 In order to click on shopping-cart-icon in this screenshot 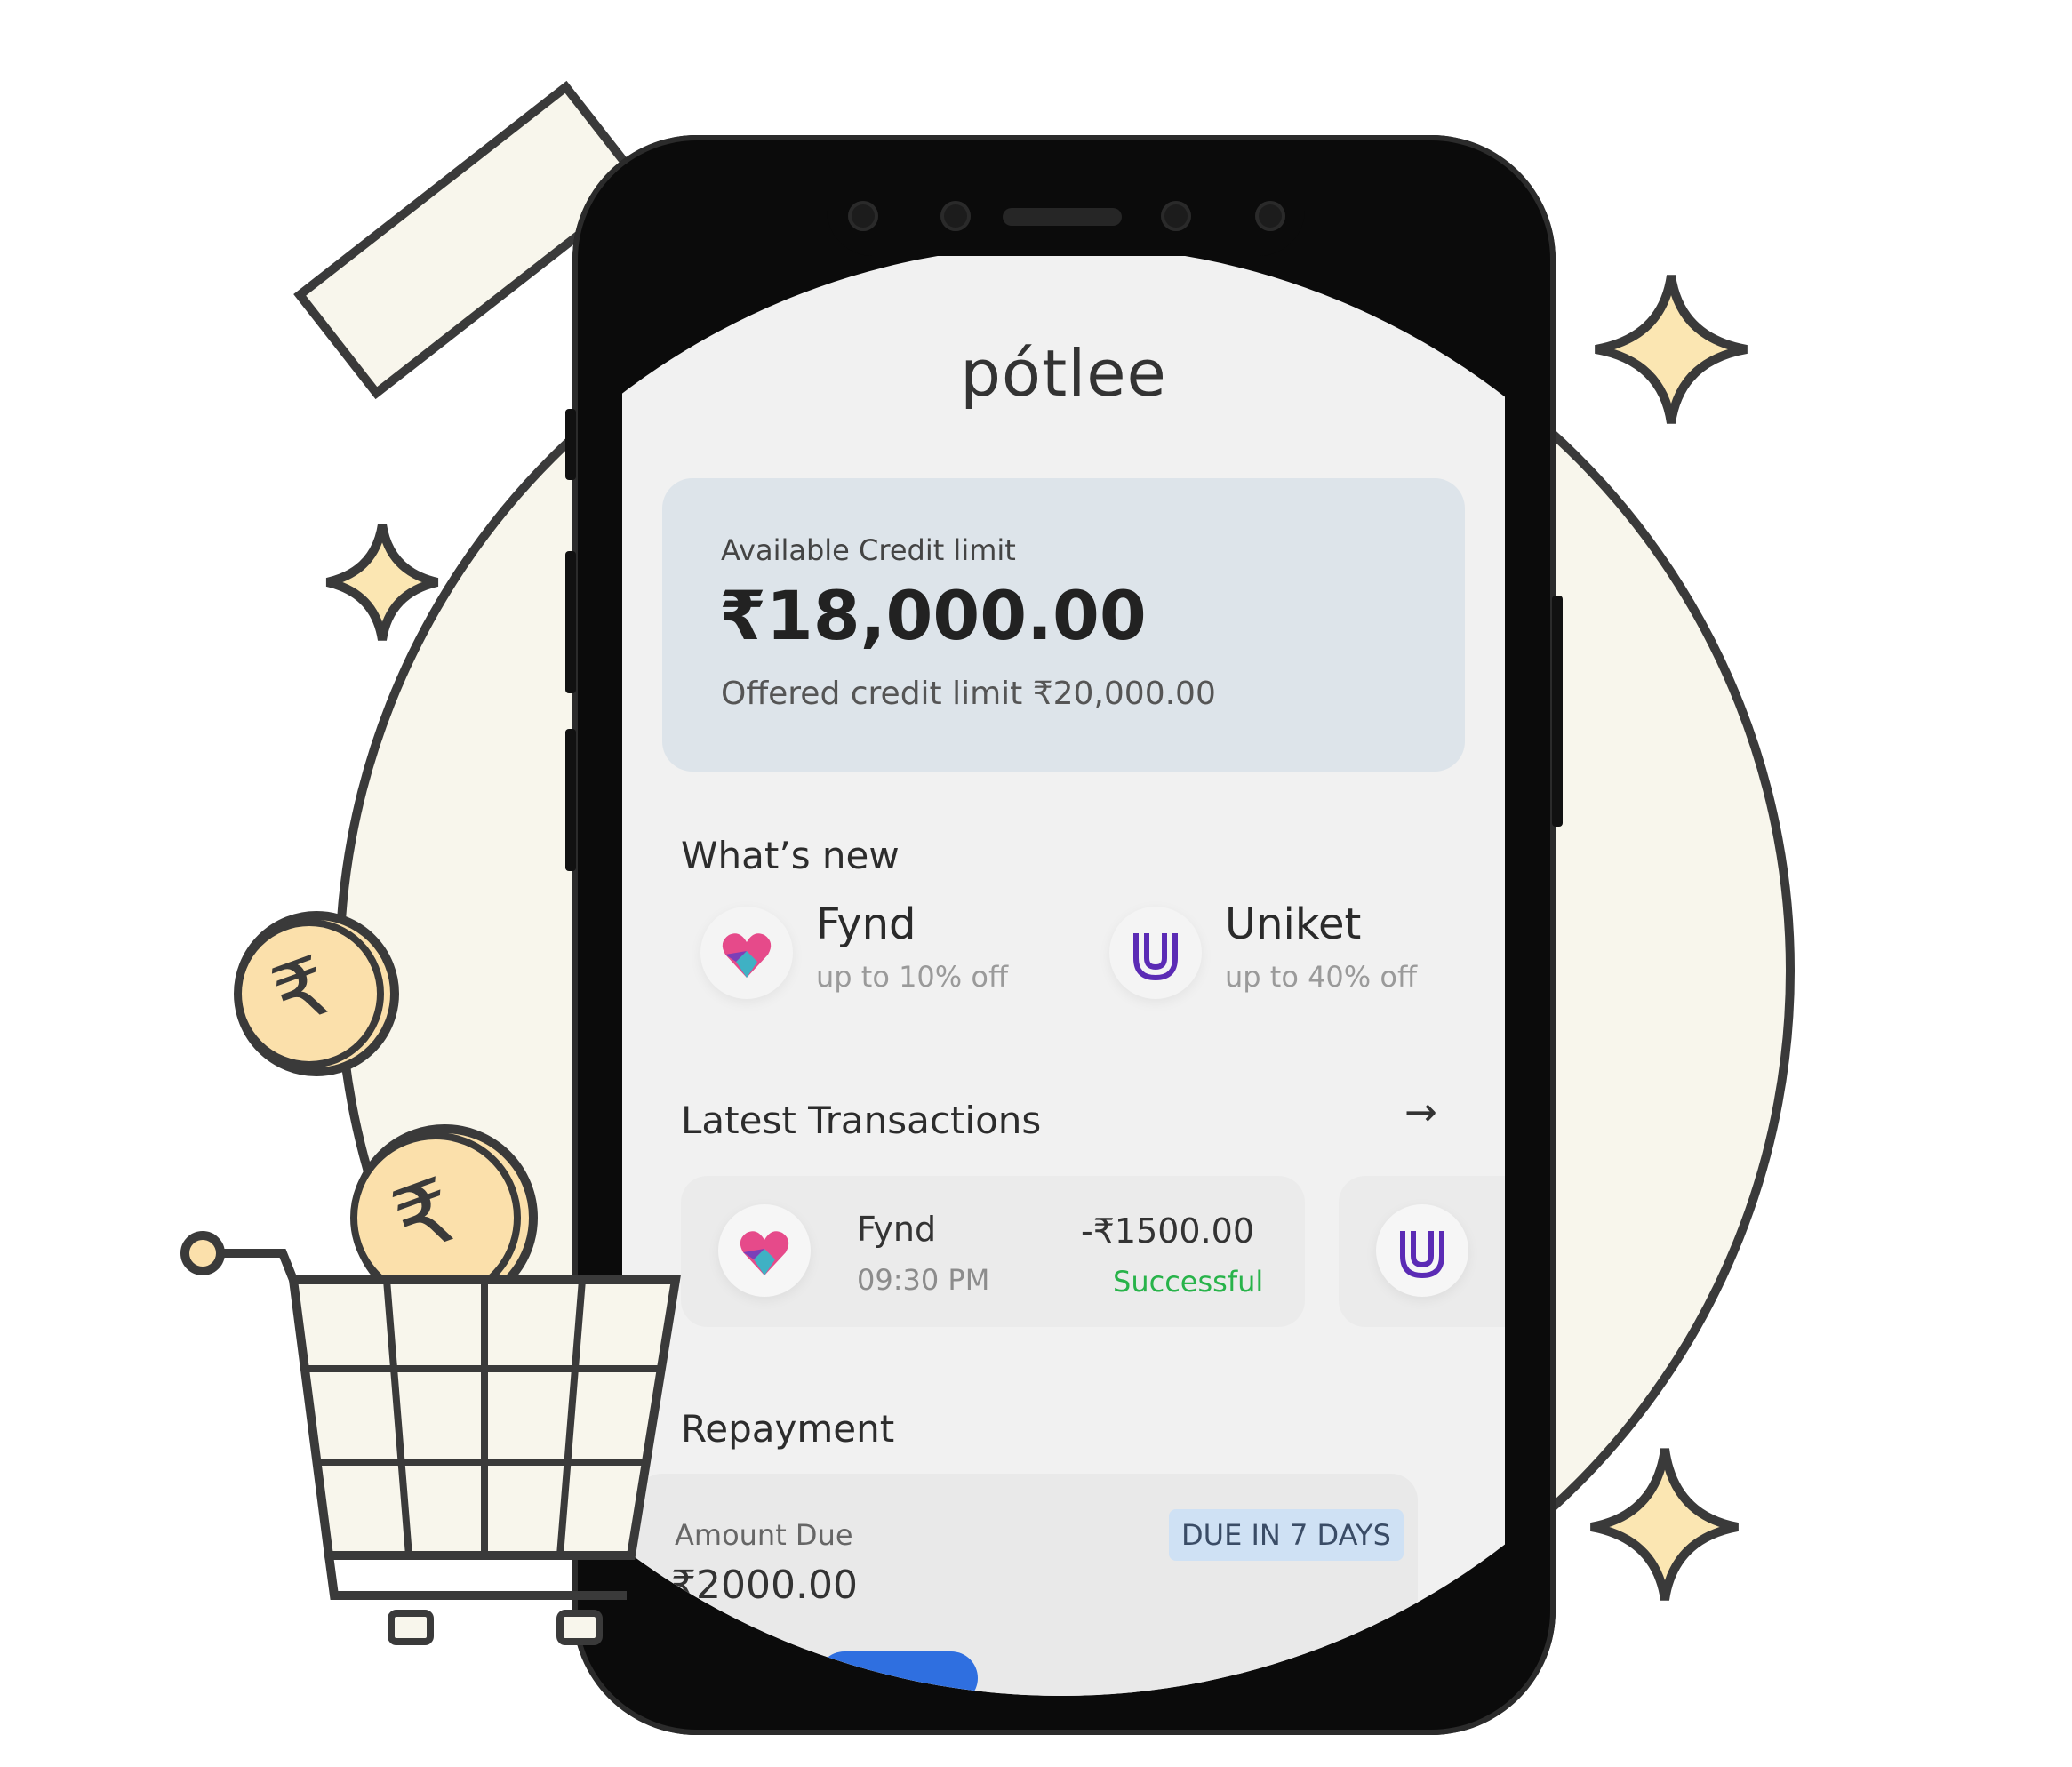, I will do `click(484, 1460)`.